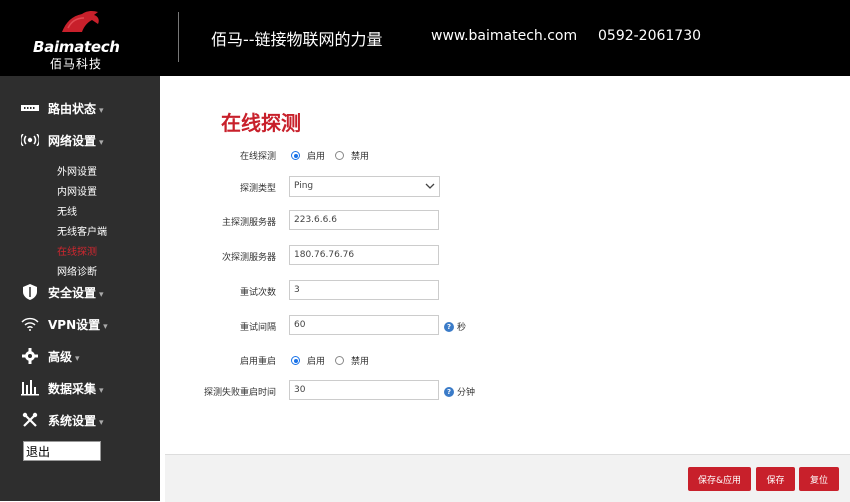 The image size is (850, 502). Describe the element at coordinates (72, 108) in the screenshot. I see `sidebar-item-label: 路由状态` at that location.